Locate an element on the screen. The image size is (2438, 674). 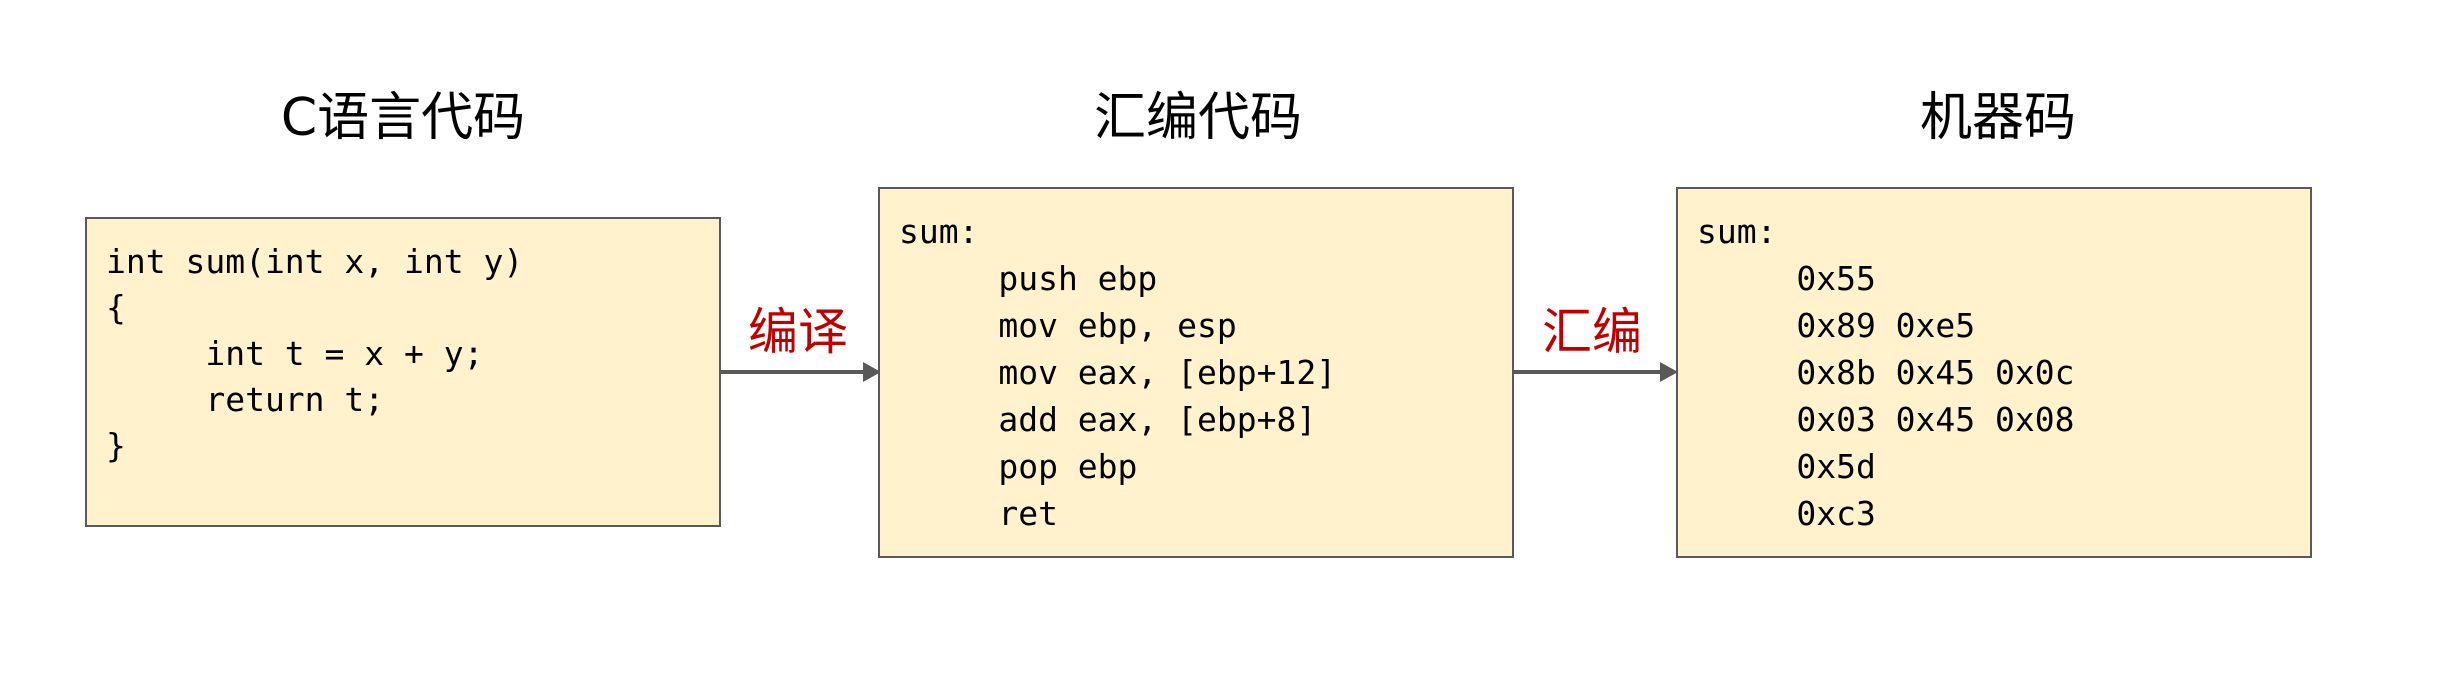
compile-arrow is located at coordinates (799, 372).